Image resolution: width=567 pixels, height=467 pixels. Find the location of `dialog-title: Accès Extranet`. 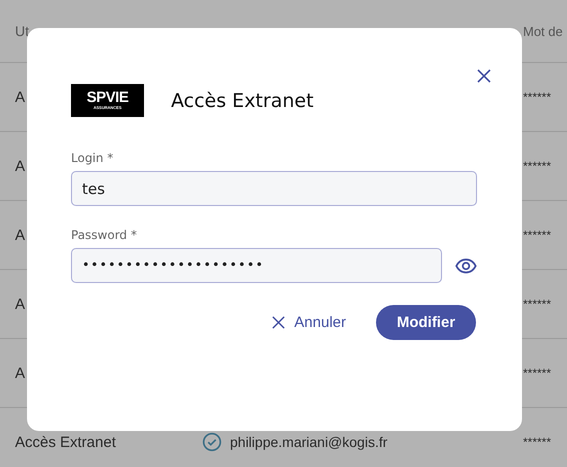

dialog-title: Accès Extranet is located at coordinates (242, 101).